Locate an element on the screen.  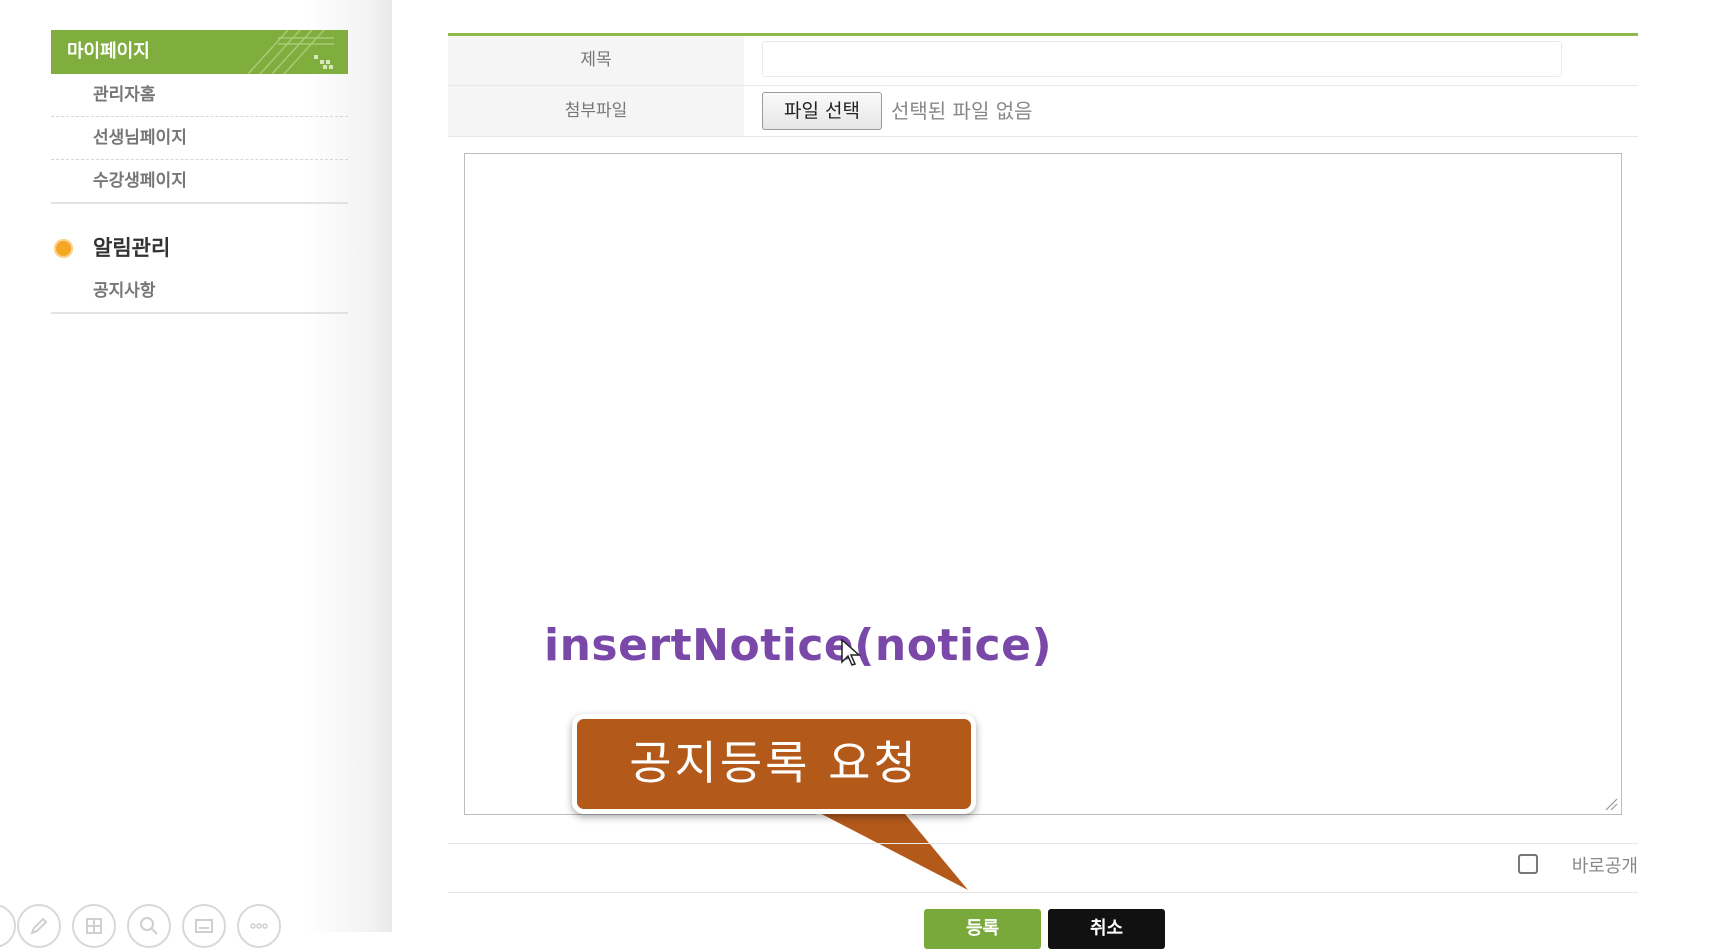
layout-icon is located at coordinates (94, 926).